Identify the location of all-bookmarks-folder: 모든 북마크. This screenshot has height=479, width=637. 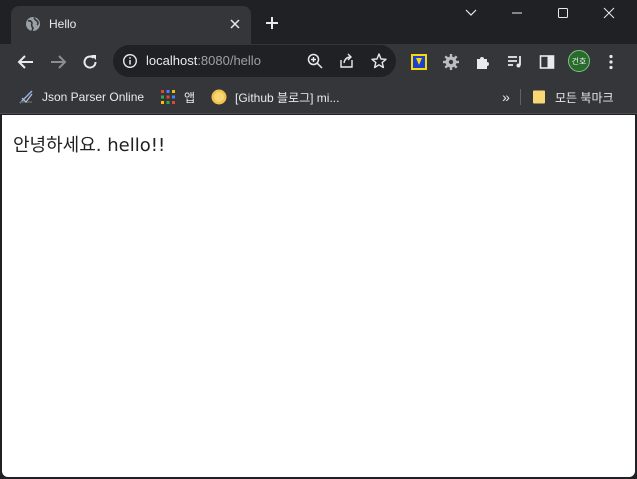
(572, 97).